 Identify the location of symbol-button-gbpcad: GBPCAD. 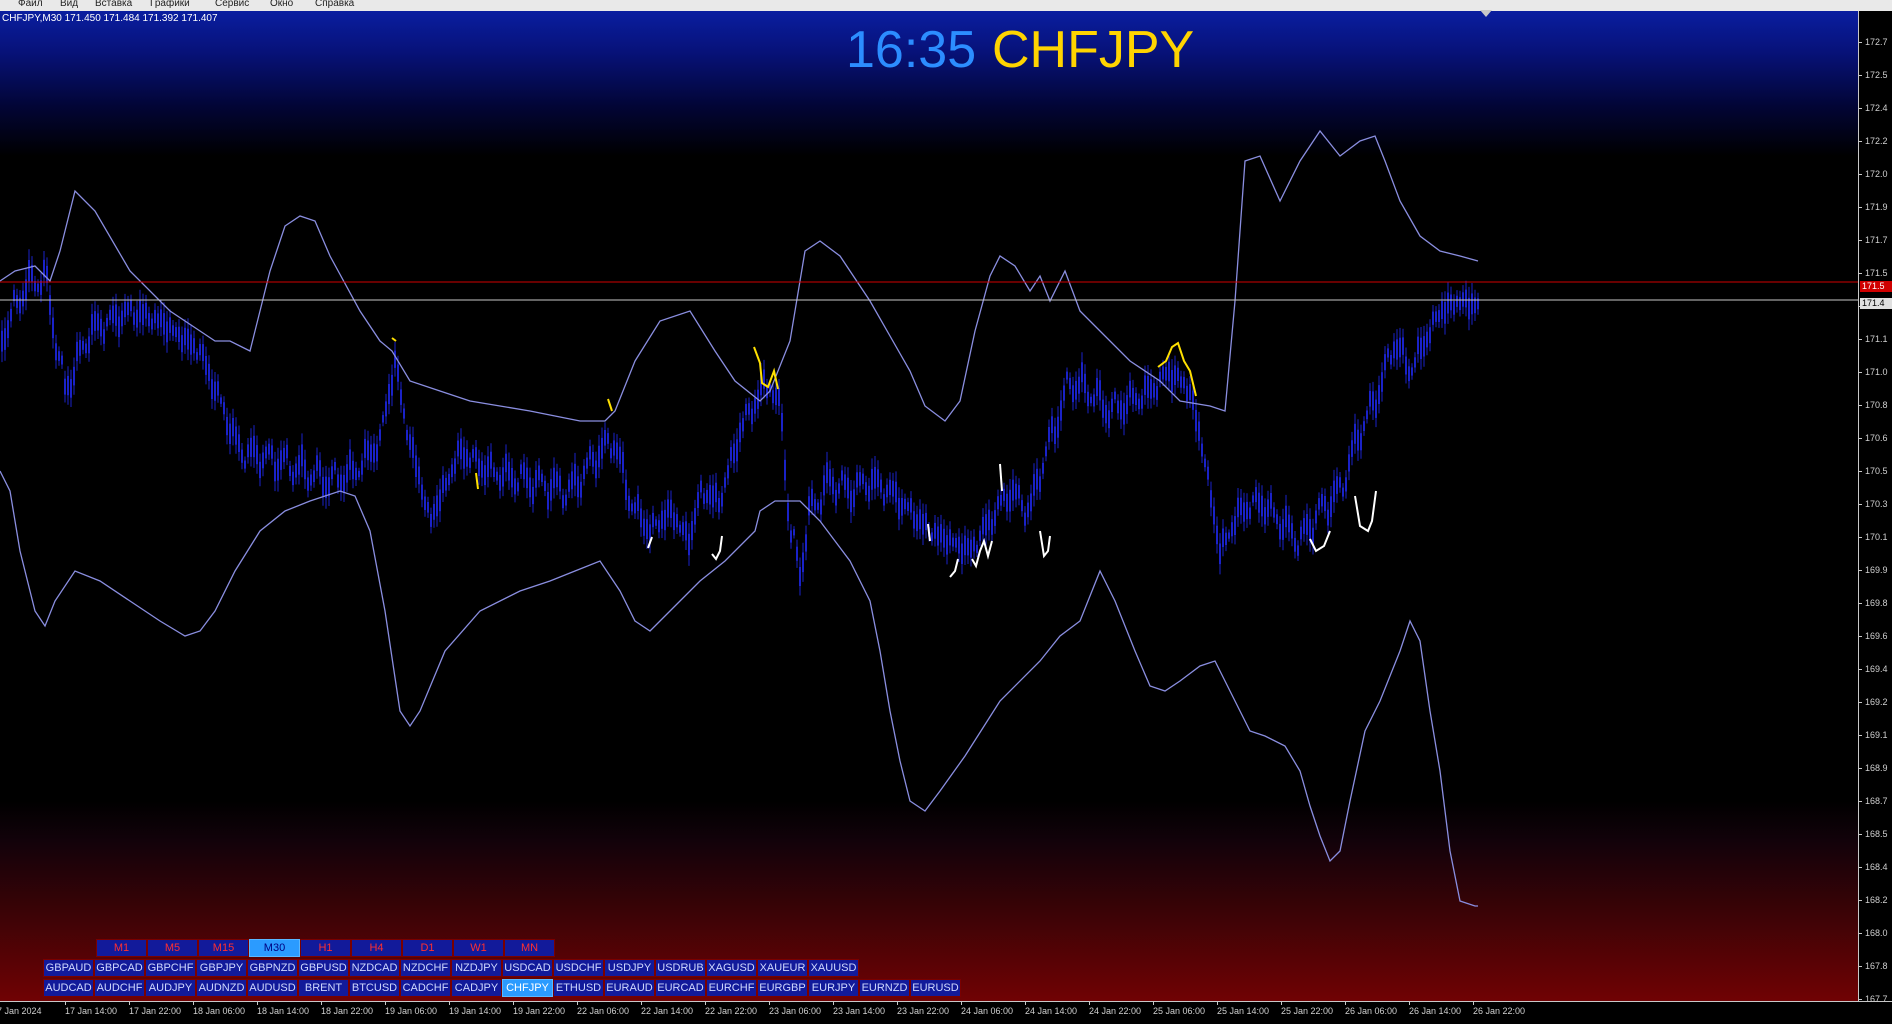
(119, 968).